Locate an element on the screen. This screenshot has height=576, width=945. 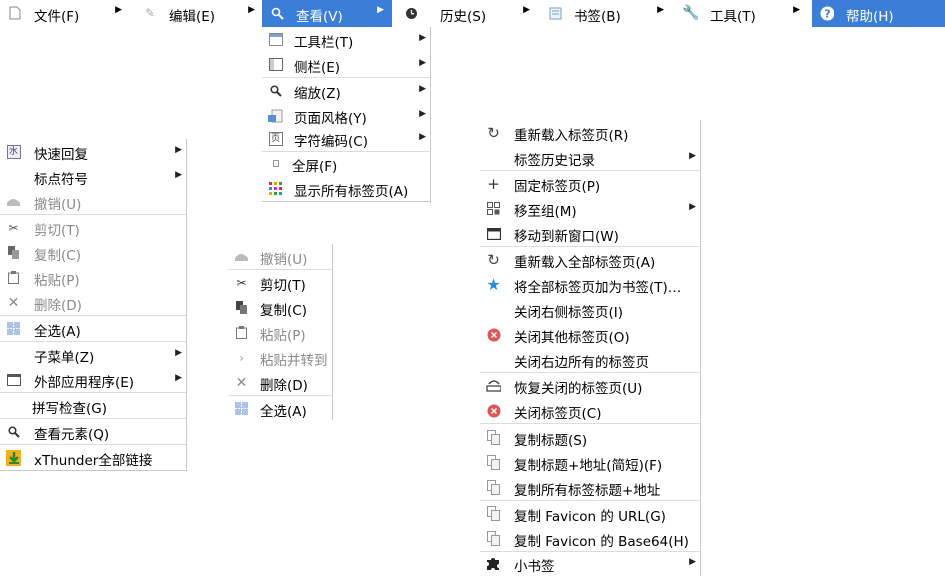
view-zoom-item: 缩放(Z) ▶ is located at coordinates (347, 90).